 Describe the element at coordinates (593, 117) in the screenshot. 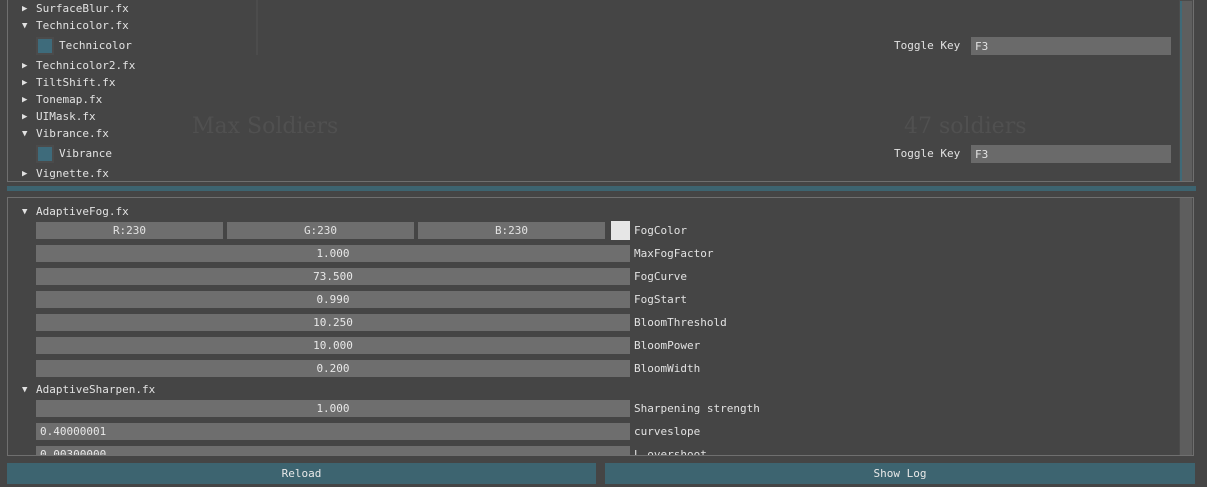

I see `list-item-uimask: ▶ UIMask.fx` at that location.